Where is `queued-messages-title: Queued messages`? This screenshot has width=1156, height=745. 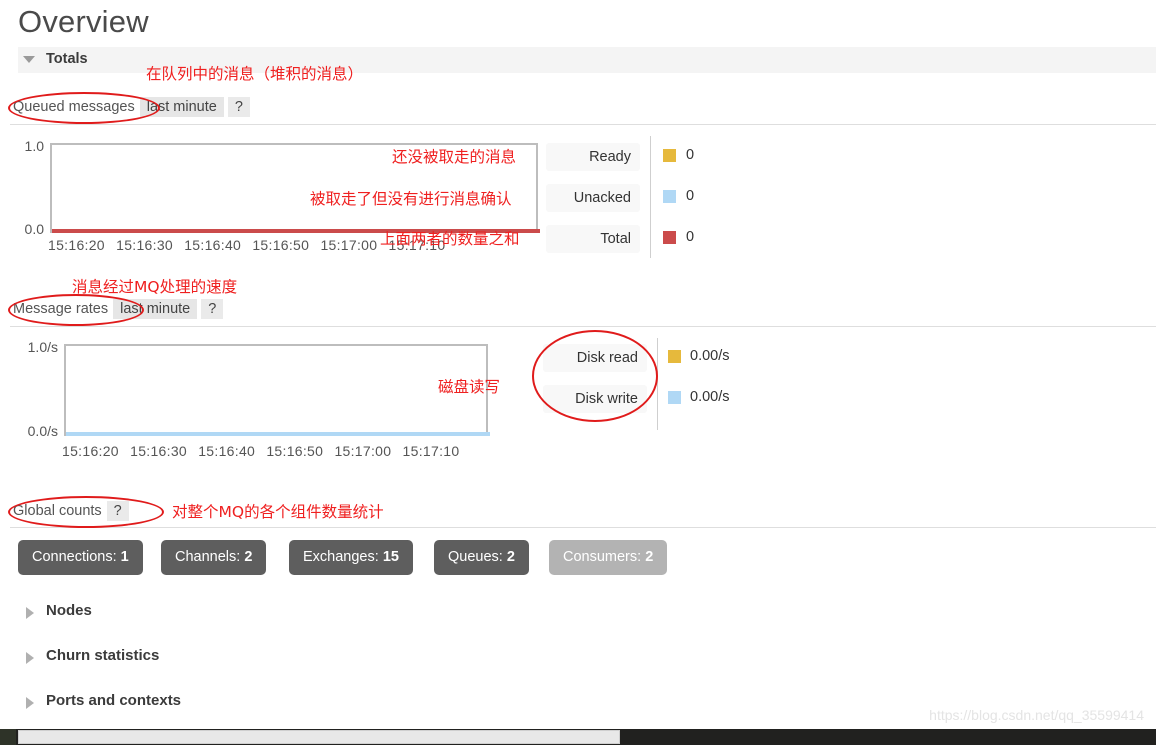 queued-messages-title: Queued messages is located at coordinates (74, 107).